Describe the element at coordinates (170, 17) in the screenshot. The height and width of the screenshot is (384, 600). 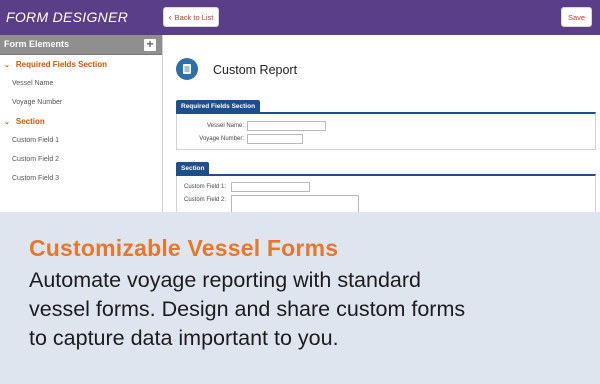
I see `chevron-left-icon: ‹` at that location.